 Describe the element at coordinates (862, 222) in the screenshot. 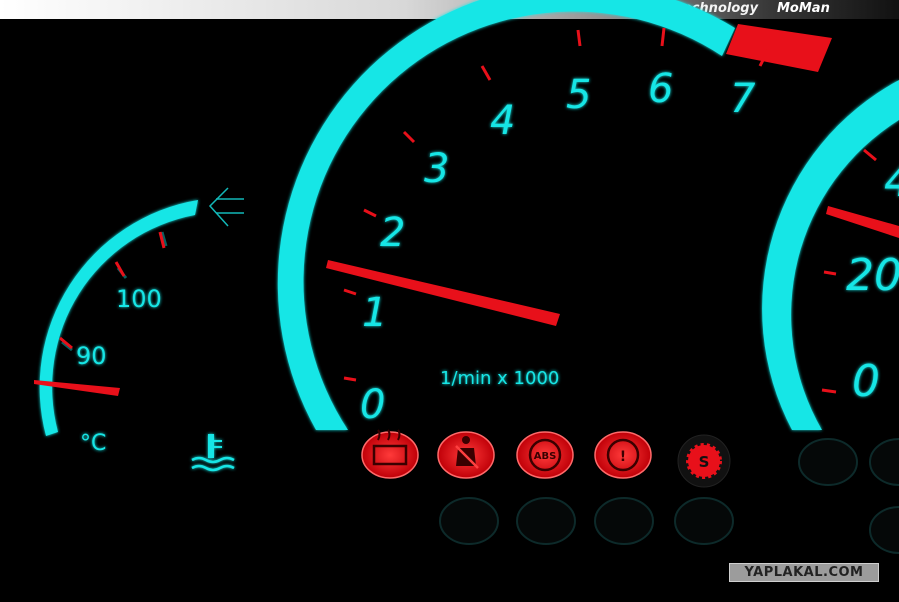

I see `speedometer-needle` at that location.